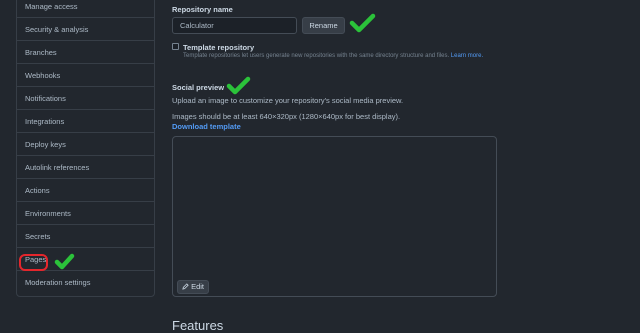 This screenshot has height=333, width=640. What do you see at coordinates (85, 190) in the screenshot?
I see `sidebar-item-actions: Actions` at bounding box center [85, 190].